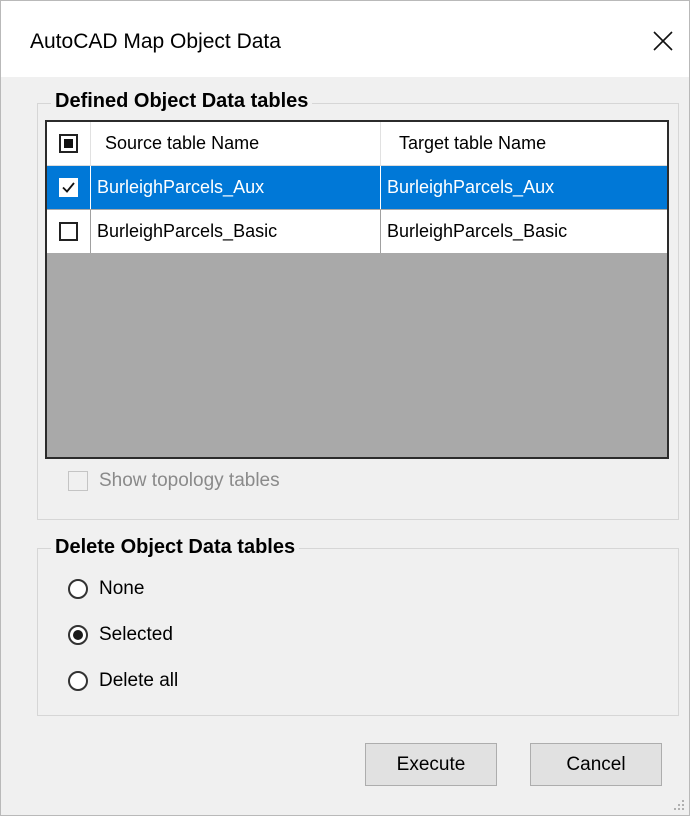  Describe the element at coordinates (345, 39) in the screenshot. I see `title-bar: AutoCAD Map Object Data` at that location.